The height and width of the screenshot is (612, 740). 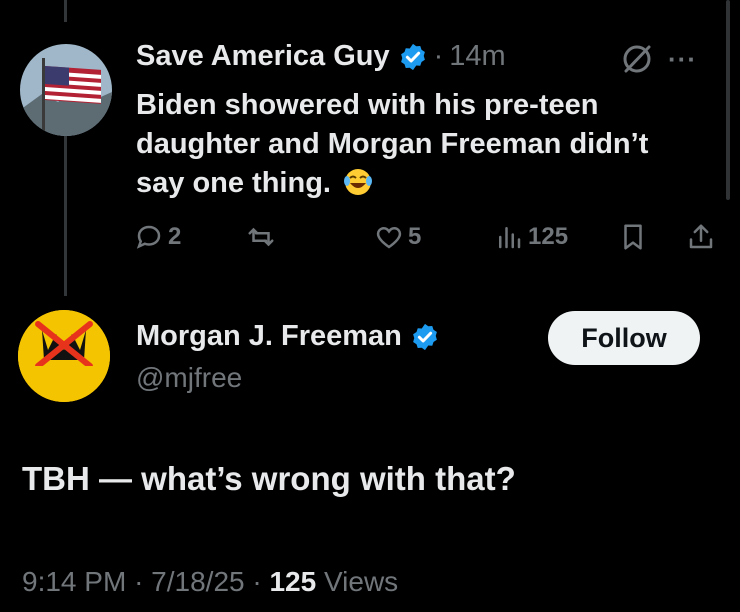 I want to click on timestamp: 14m, so click(x=477, y=56).